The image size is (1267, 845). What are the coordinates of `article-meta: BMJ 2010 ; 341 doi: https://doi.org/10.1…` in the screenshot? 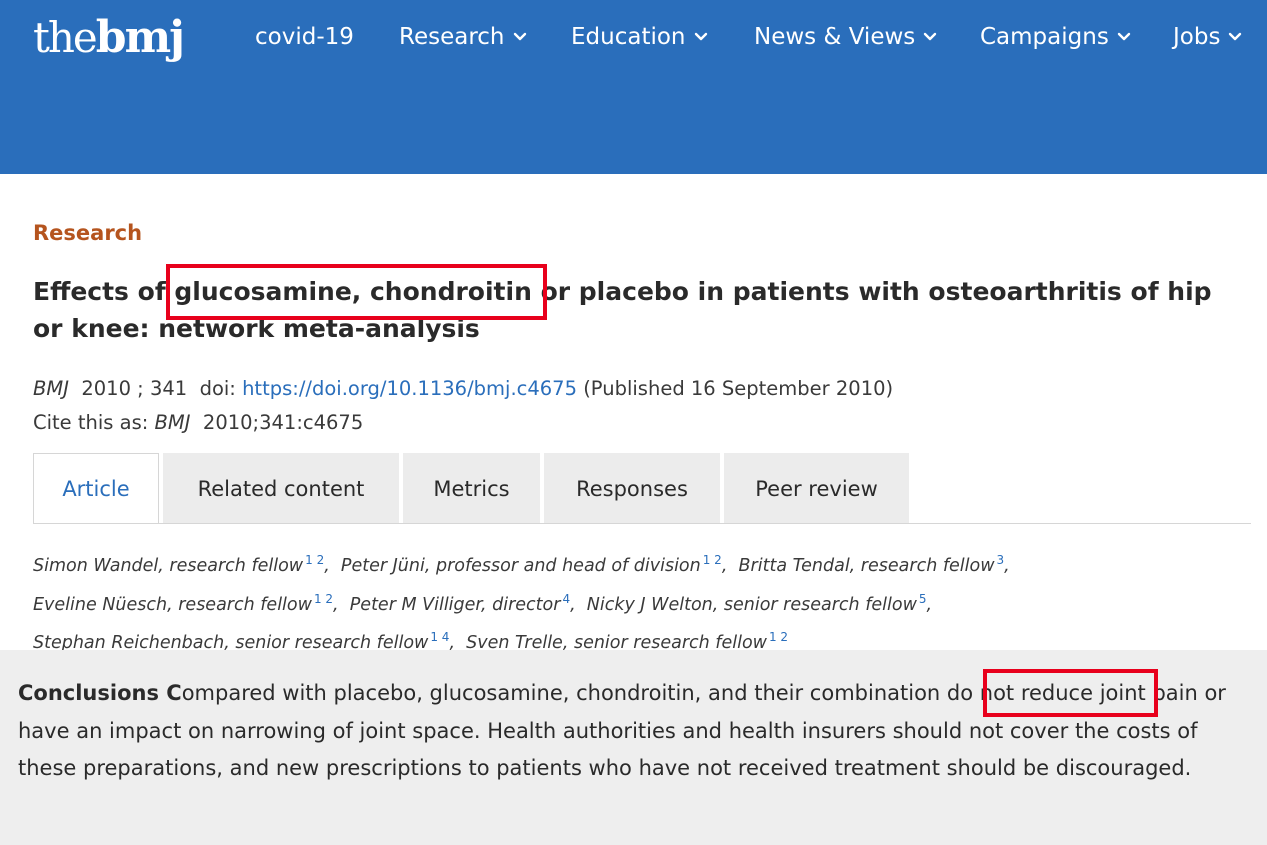 It's located at (463, 406).